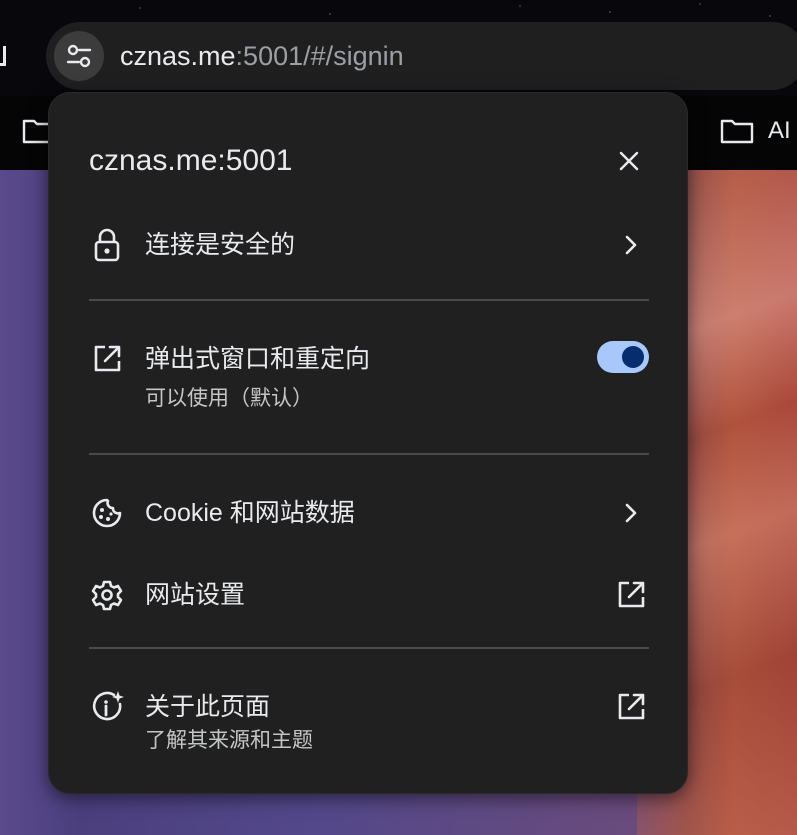  What do you see at coordinates (369, 381) in the screenshot?
I see `popups-redirects-row: 弹出式窗口和重定向 可以使用（默认）` at bounding box center [369, 381].